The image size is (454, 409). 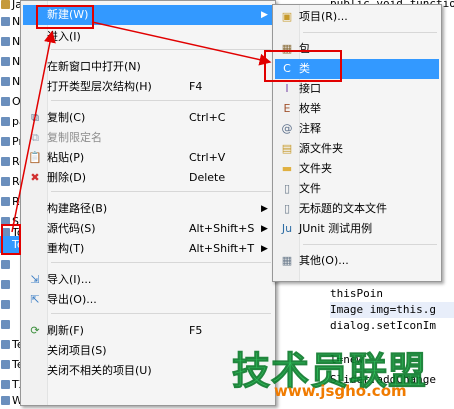 I want to click on ctx-item-f: ⟳ 刷新(F) F5, so click(x=148, y=331).